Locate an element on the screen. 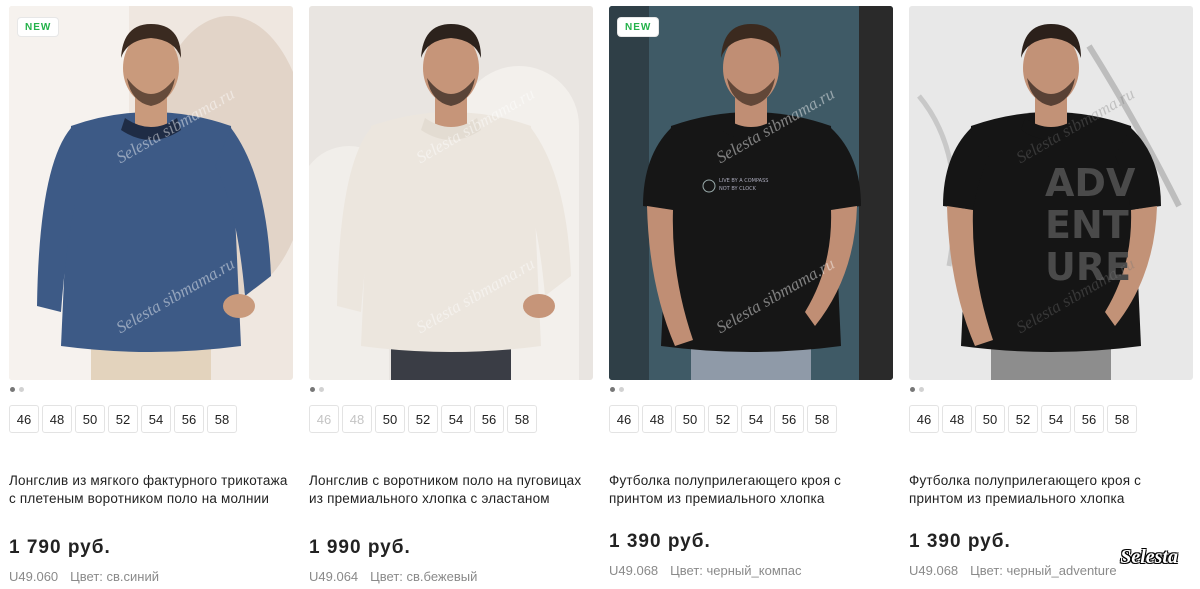 This screenshot has height=589, width=1200. product-meta: U49.064 Цвет: св.бежевый is located at coordinates (393, 576).